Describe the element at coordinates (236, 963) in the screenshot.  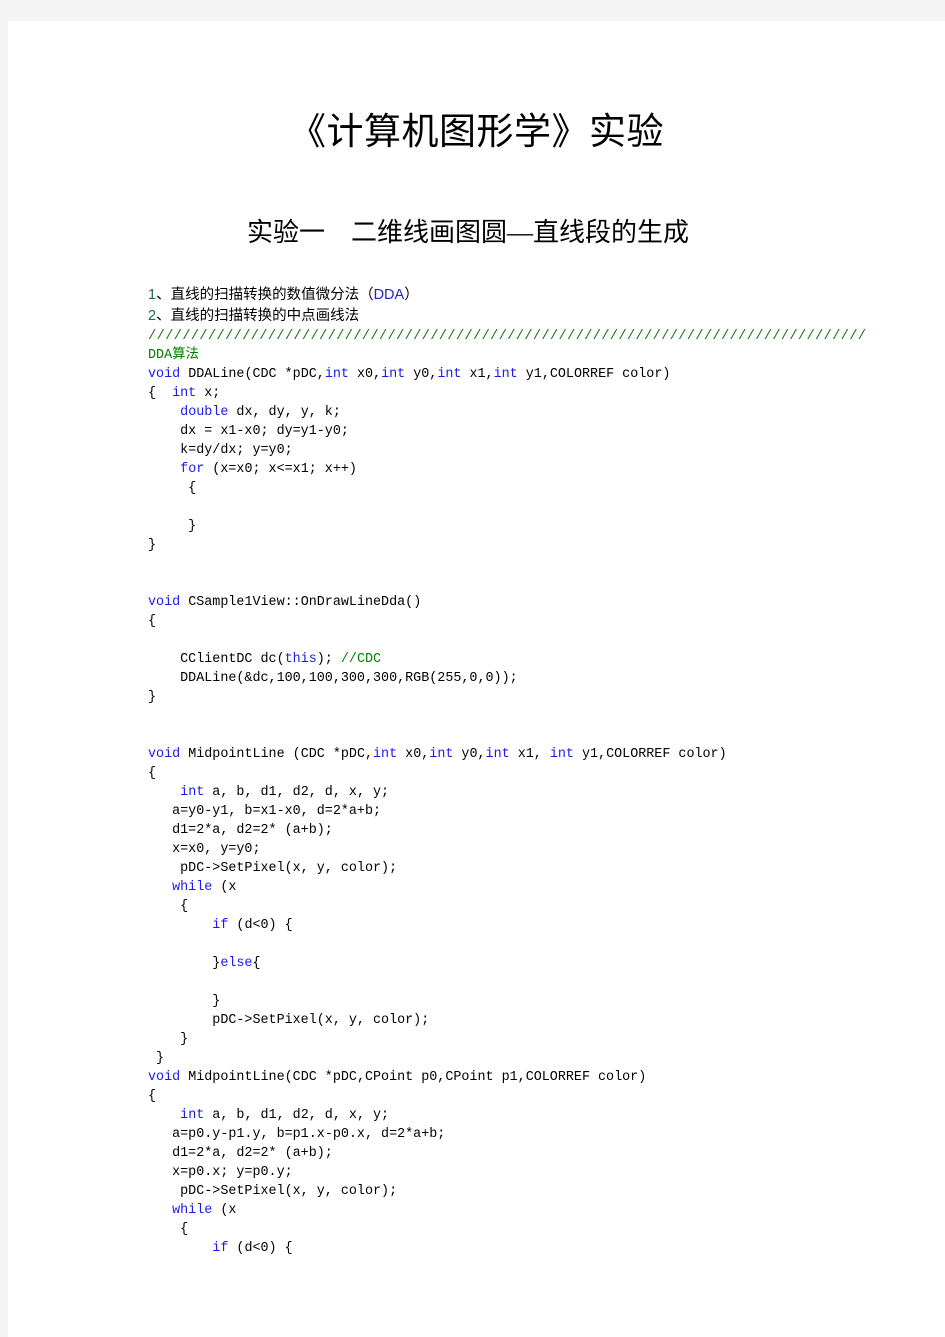
I see `code-keyword: else` at that location.